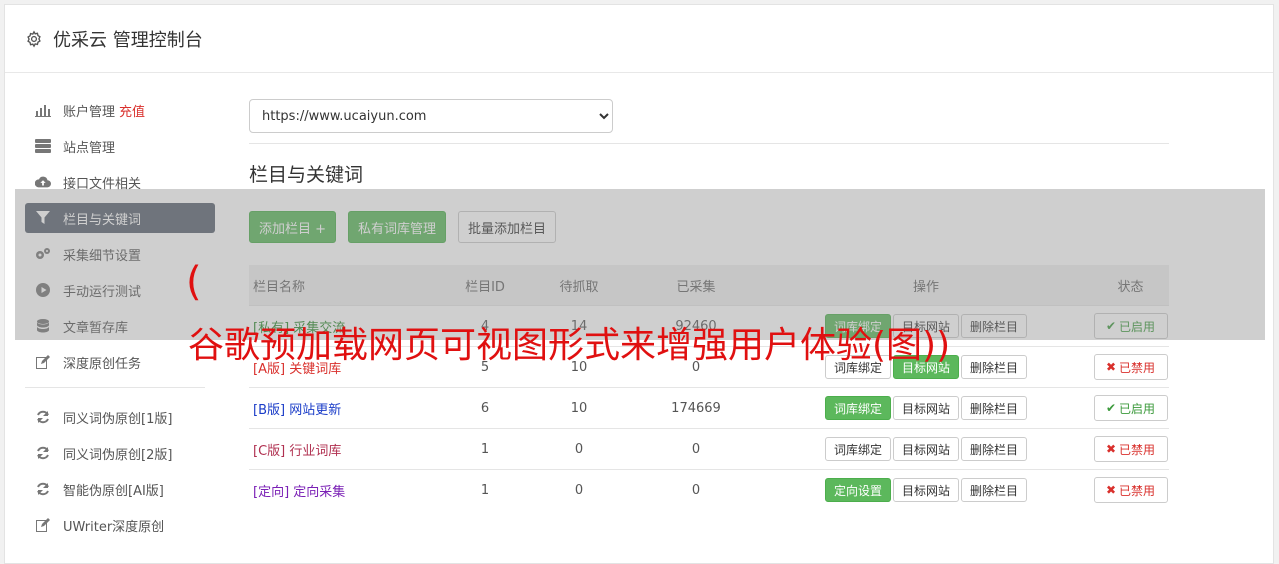  Describe the element at coordinates (132, 110) in the screenshot. I see `recharge-link: 充值` at that location.